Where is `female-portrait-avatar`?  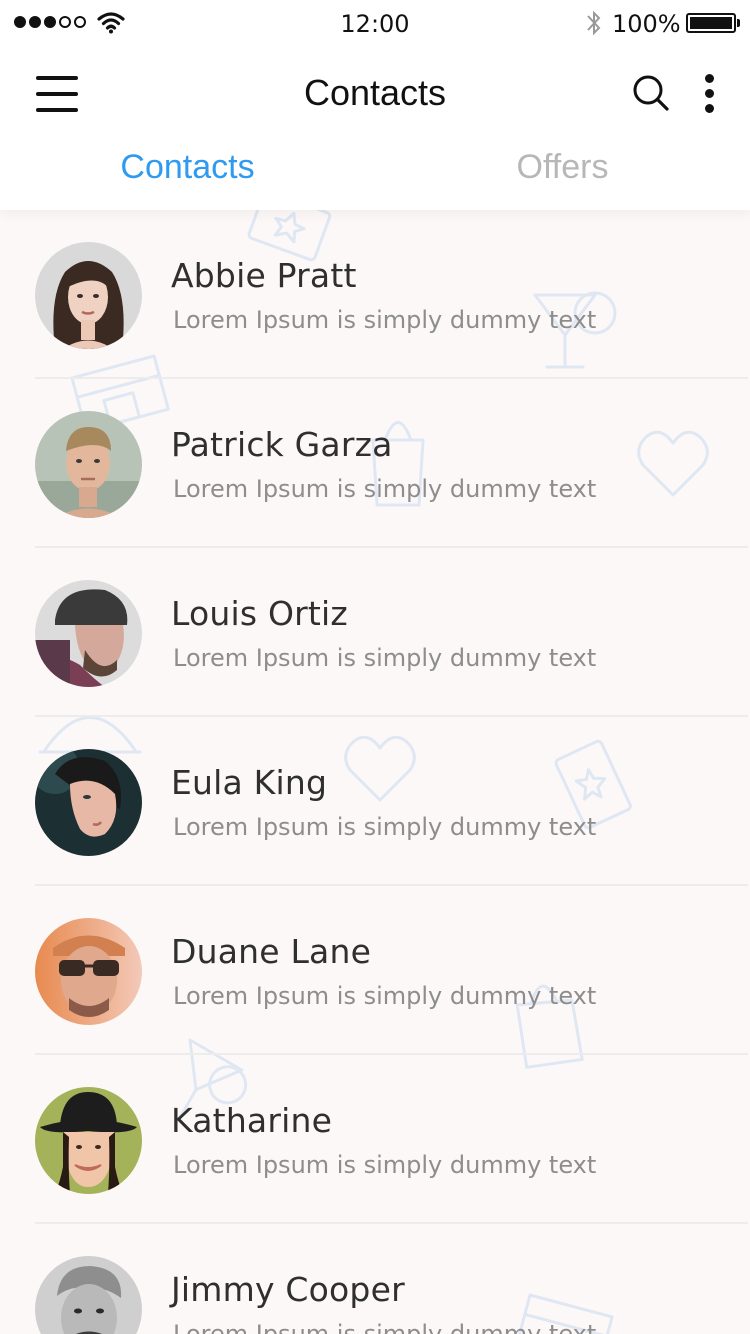 female-portrait-avatar is located at coordinates (88, 295).